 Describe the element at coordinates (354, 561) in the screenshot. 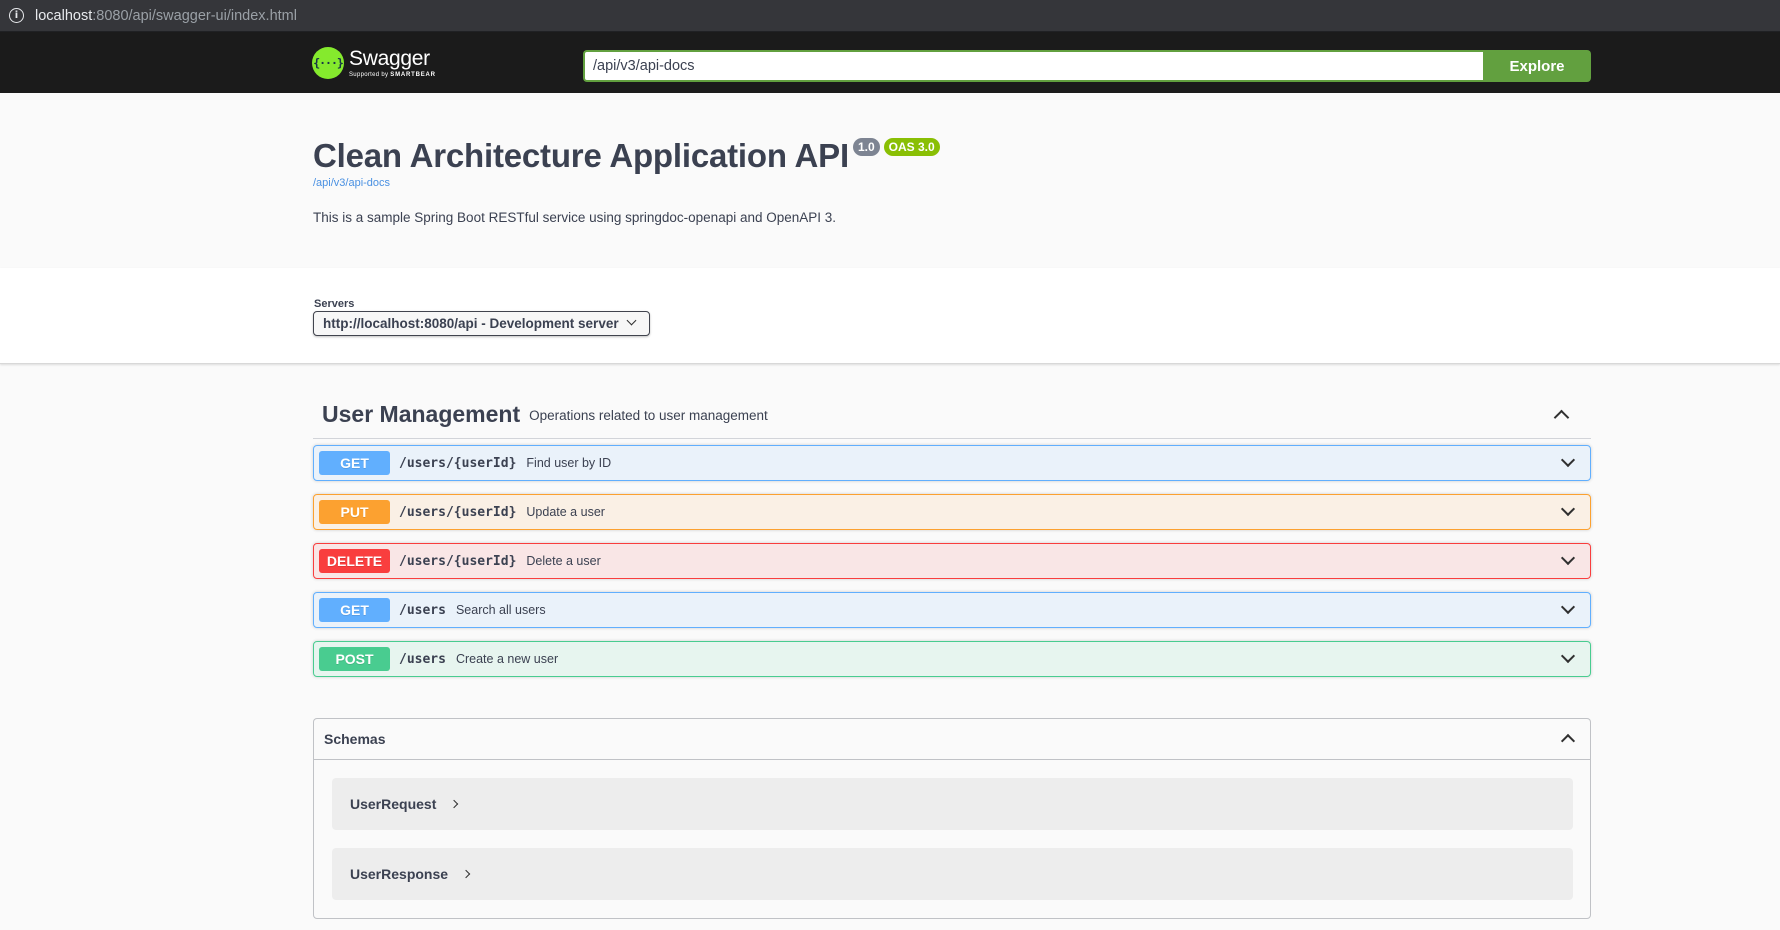

I see `method-badge: DELETE` at that location.